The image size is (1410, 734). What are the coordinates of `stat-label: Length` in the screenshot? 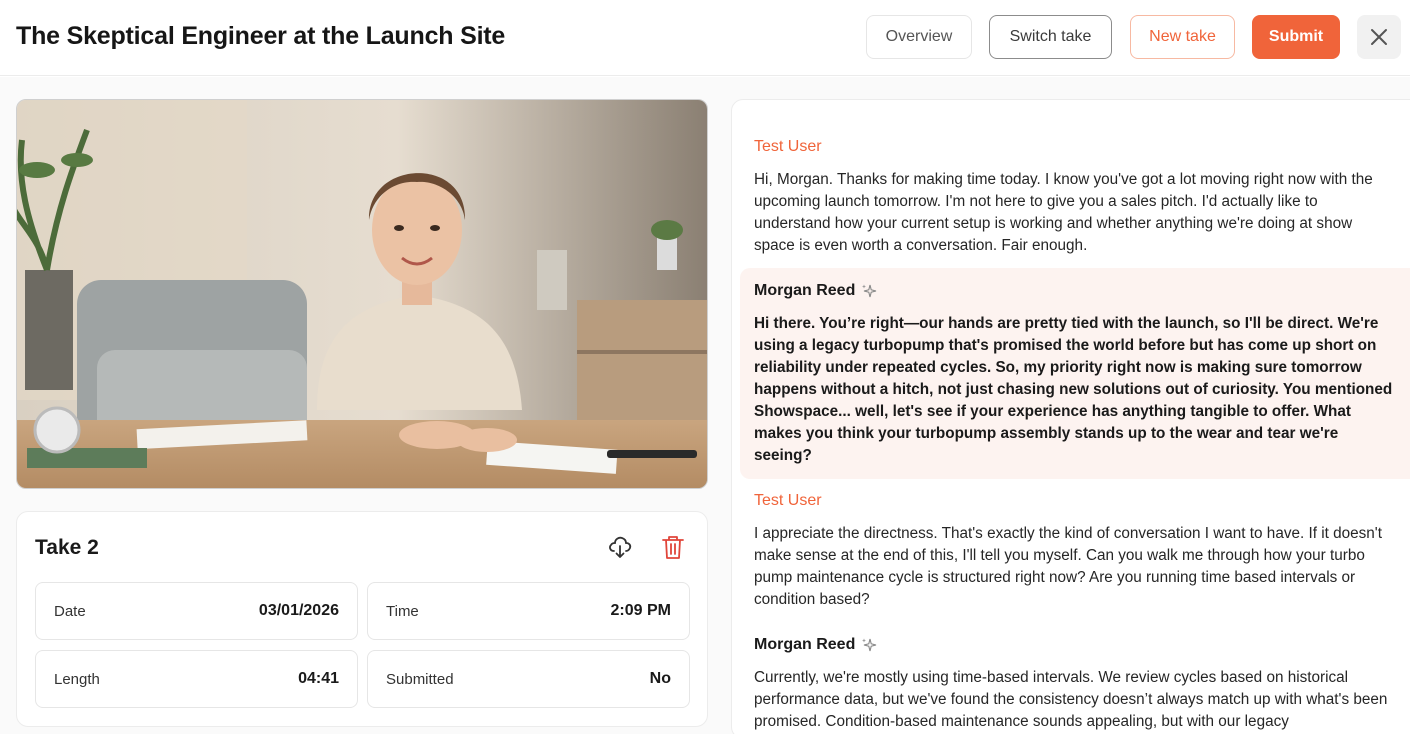 It's located at (77, 679).